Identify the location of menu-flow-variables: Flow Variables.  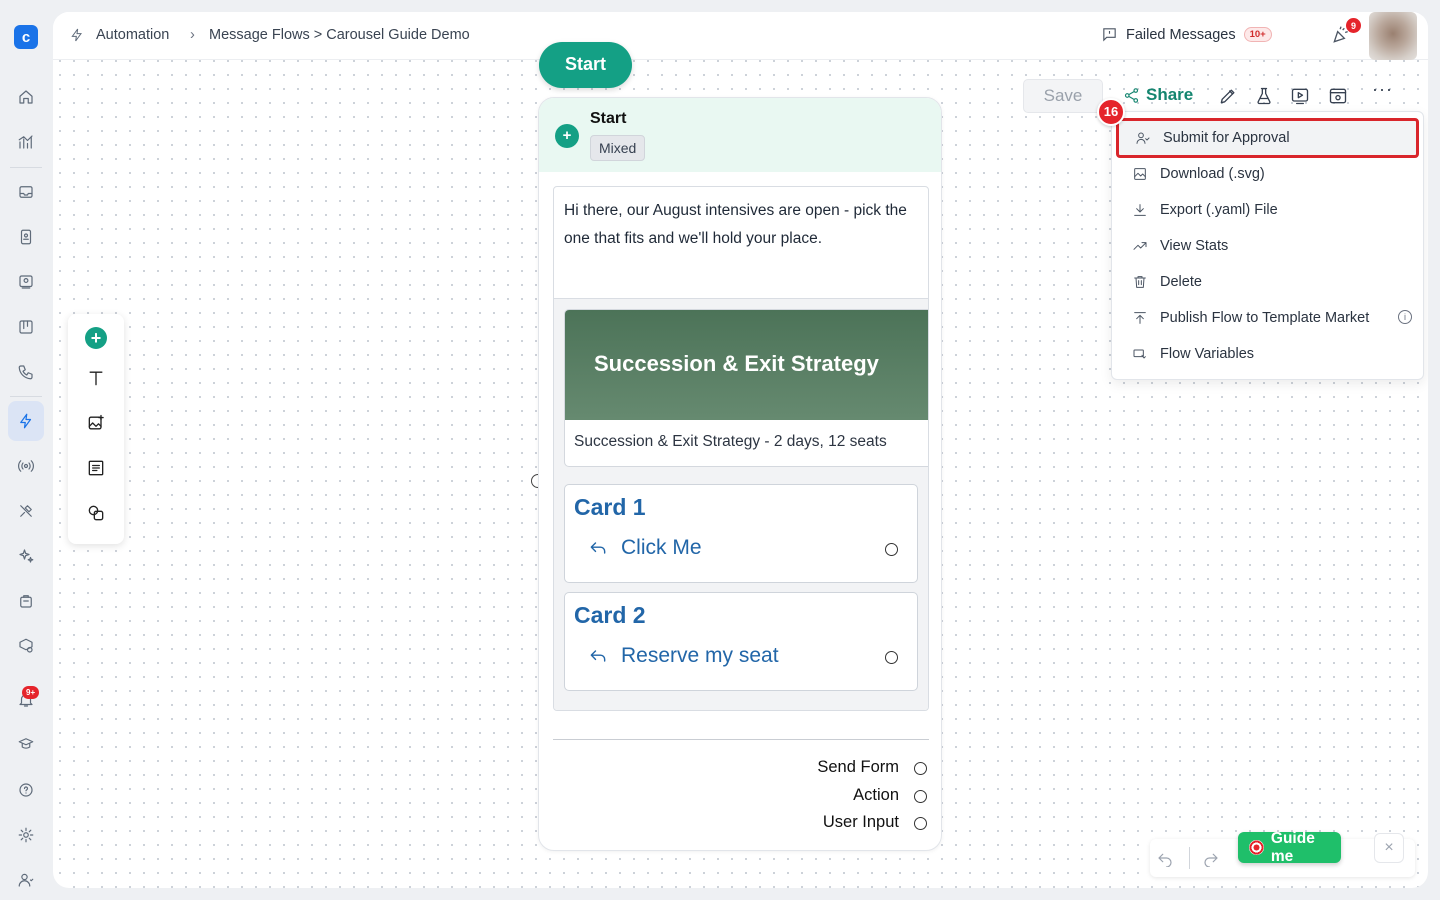
(1275, 354).